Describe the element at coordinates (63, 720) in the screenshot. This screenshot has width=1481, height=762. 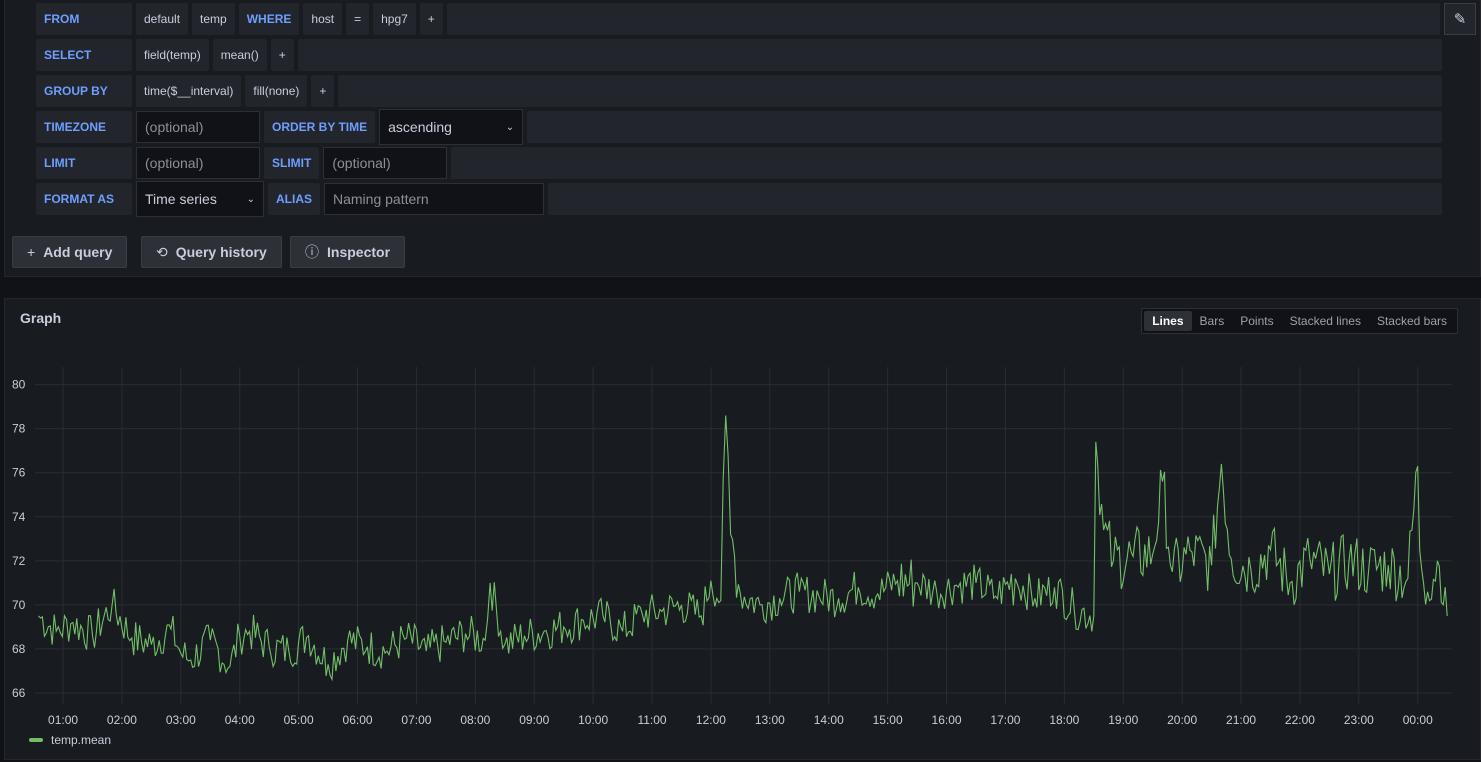
I see `x-tick-label: 01:00` at that location.